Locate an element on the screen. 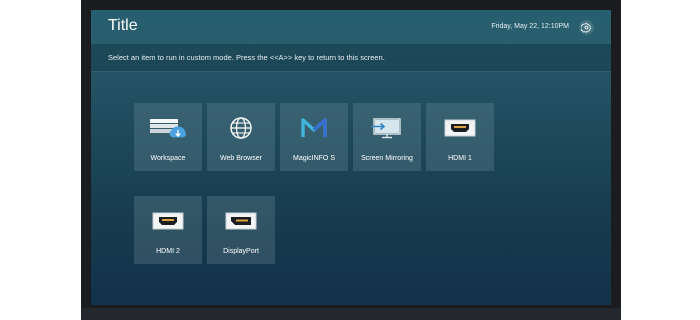 This screenshot has width=700, height=320. tile-hdmi-2: HDMI 2 is located at coordinates (168, 230).